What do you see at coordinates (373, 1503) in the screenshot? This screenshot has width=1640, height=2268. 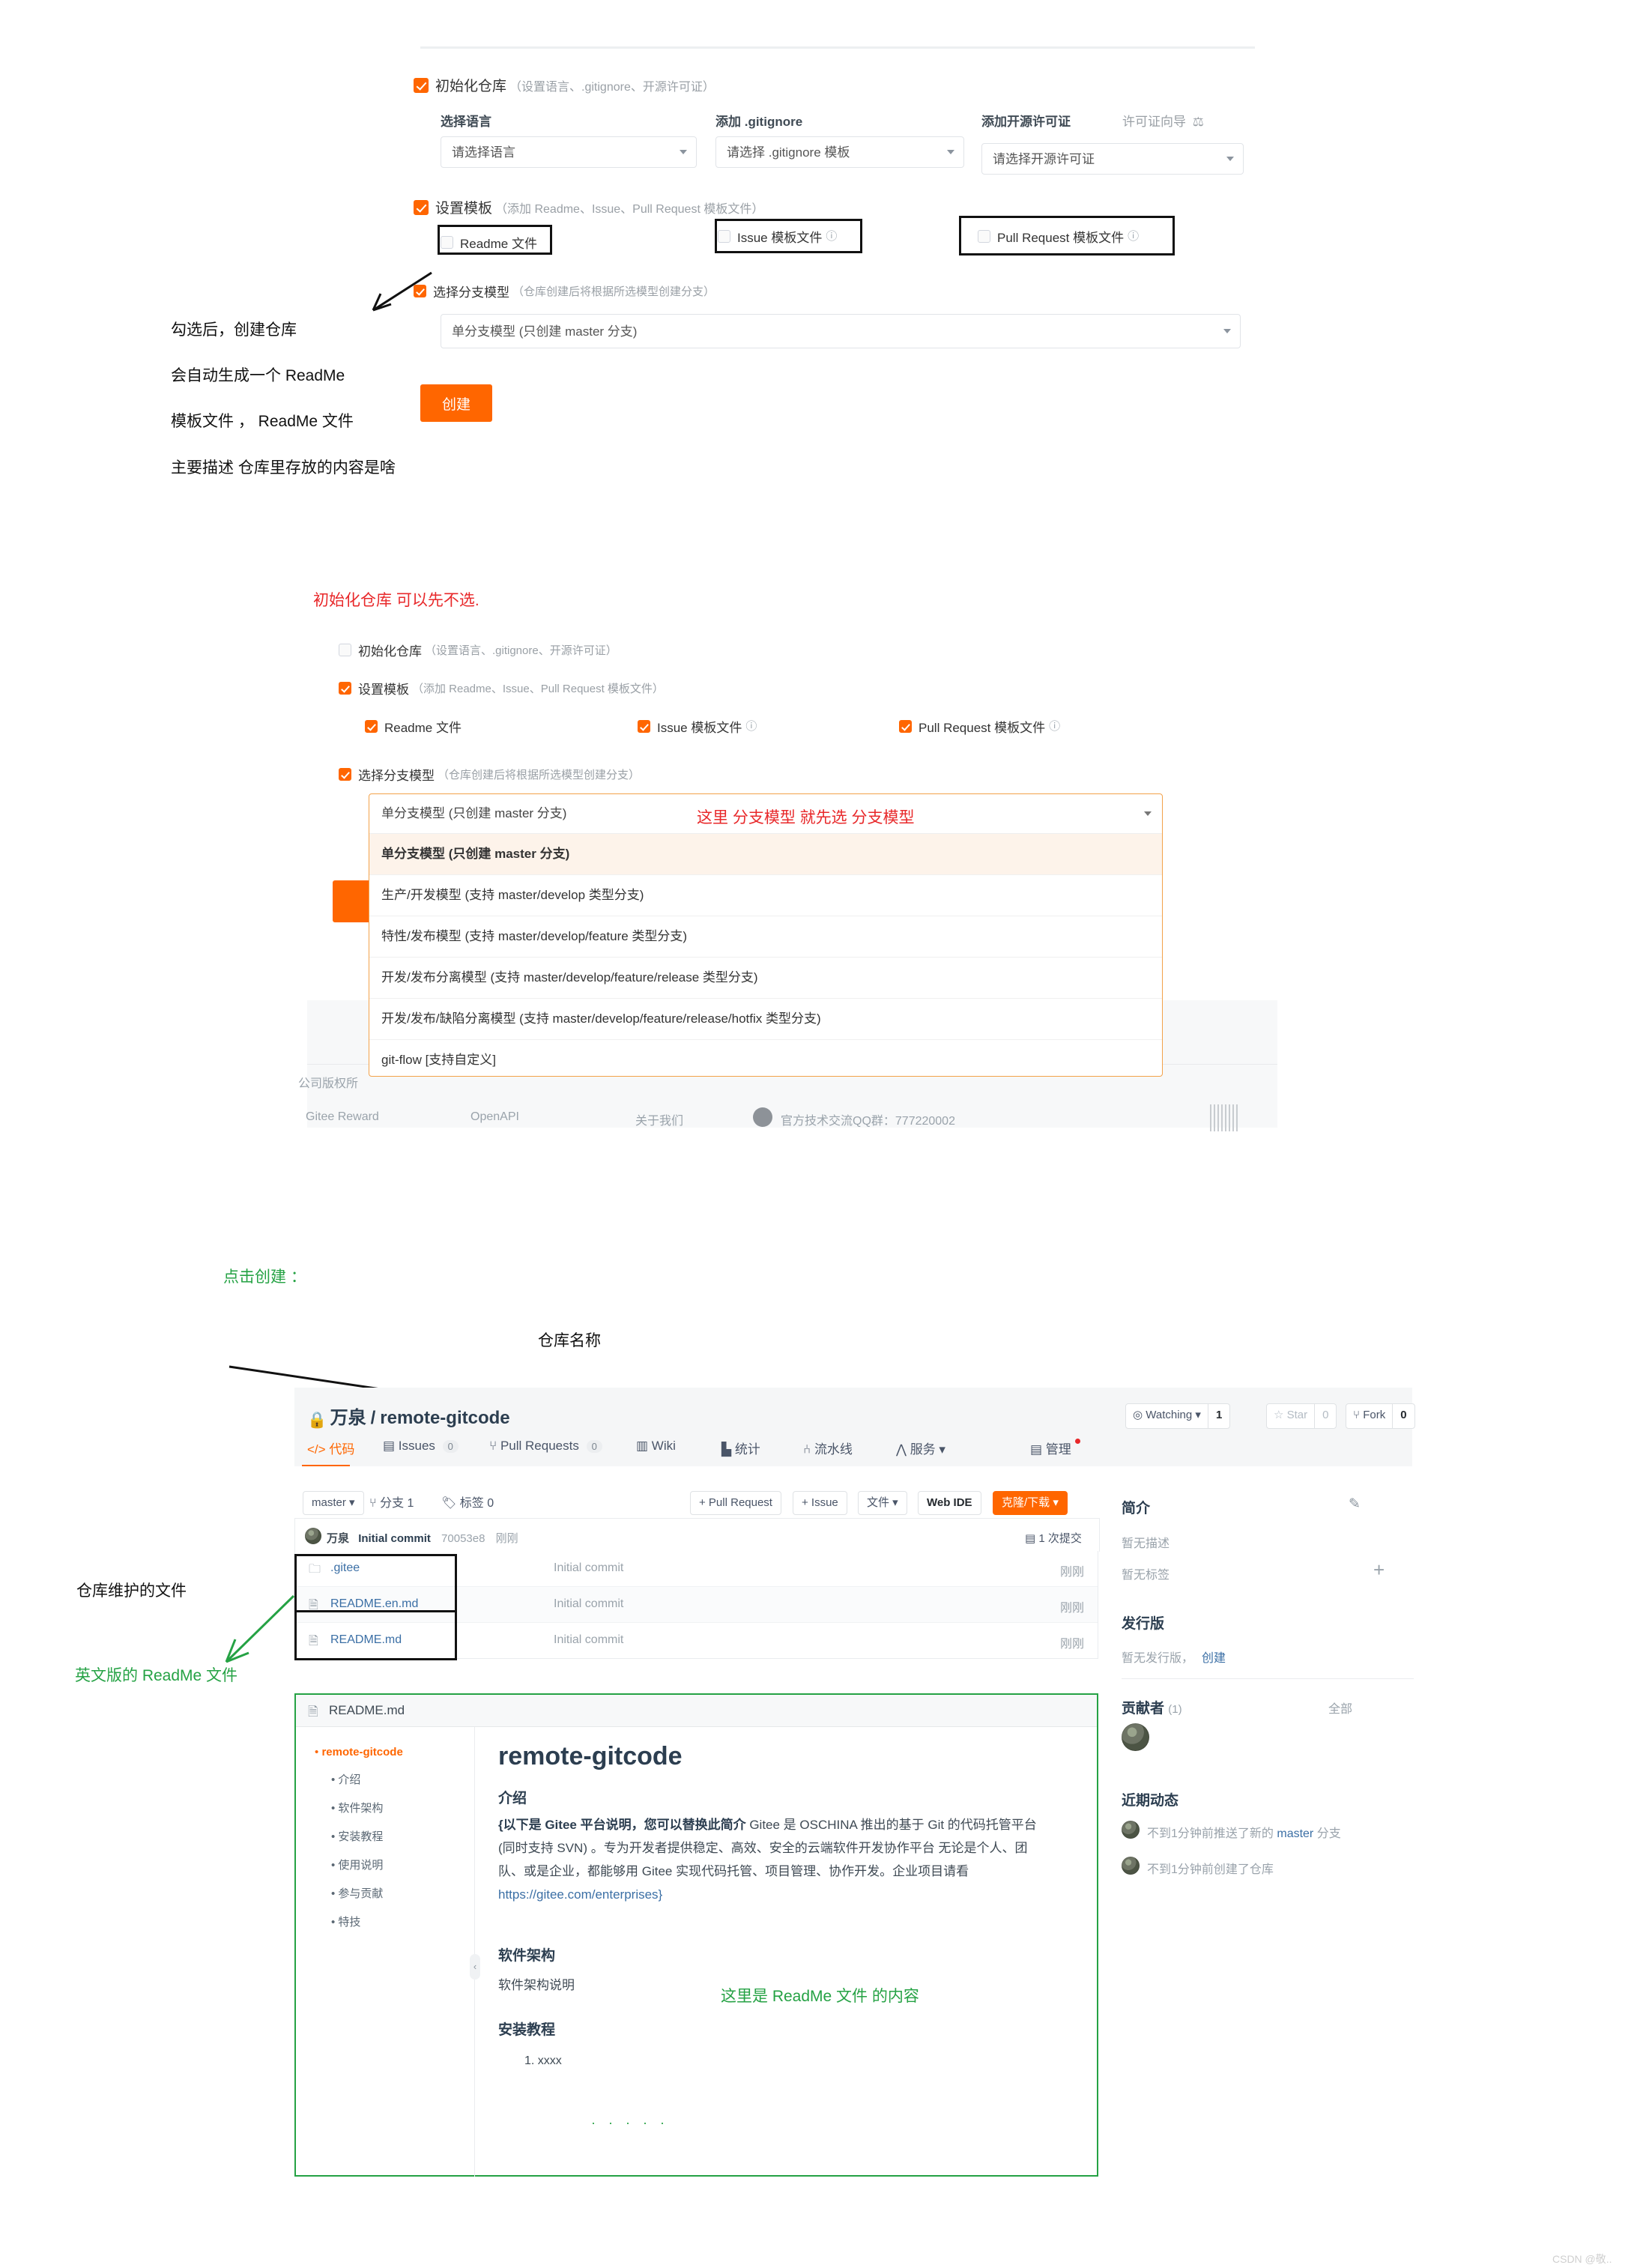 I see `branch-icon: ⑂` at bounding box center [373, 1503].